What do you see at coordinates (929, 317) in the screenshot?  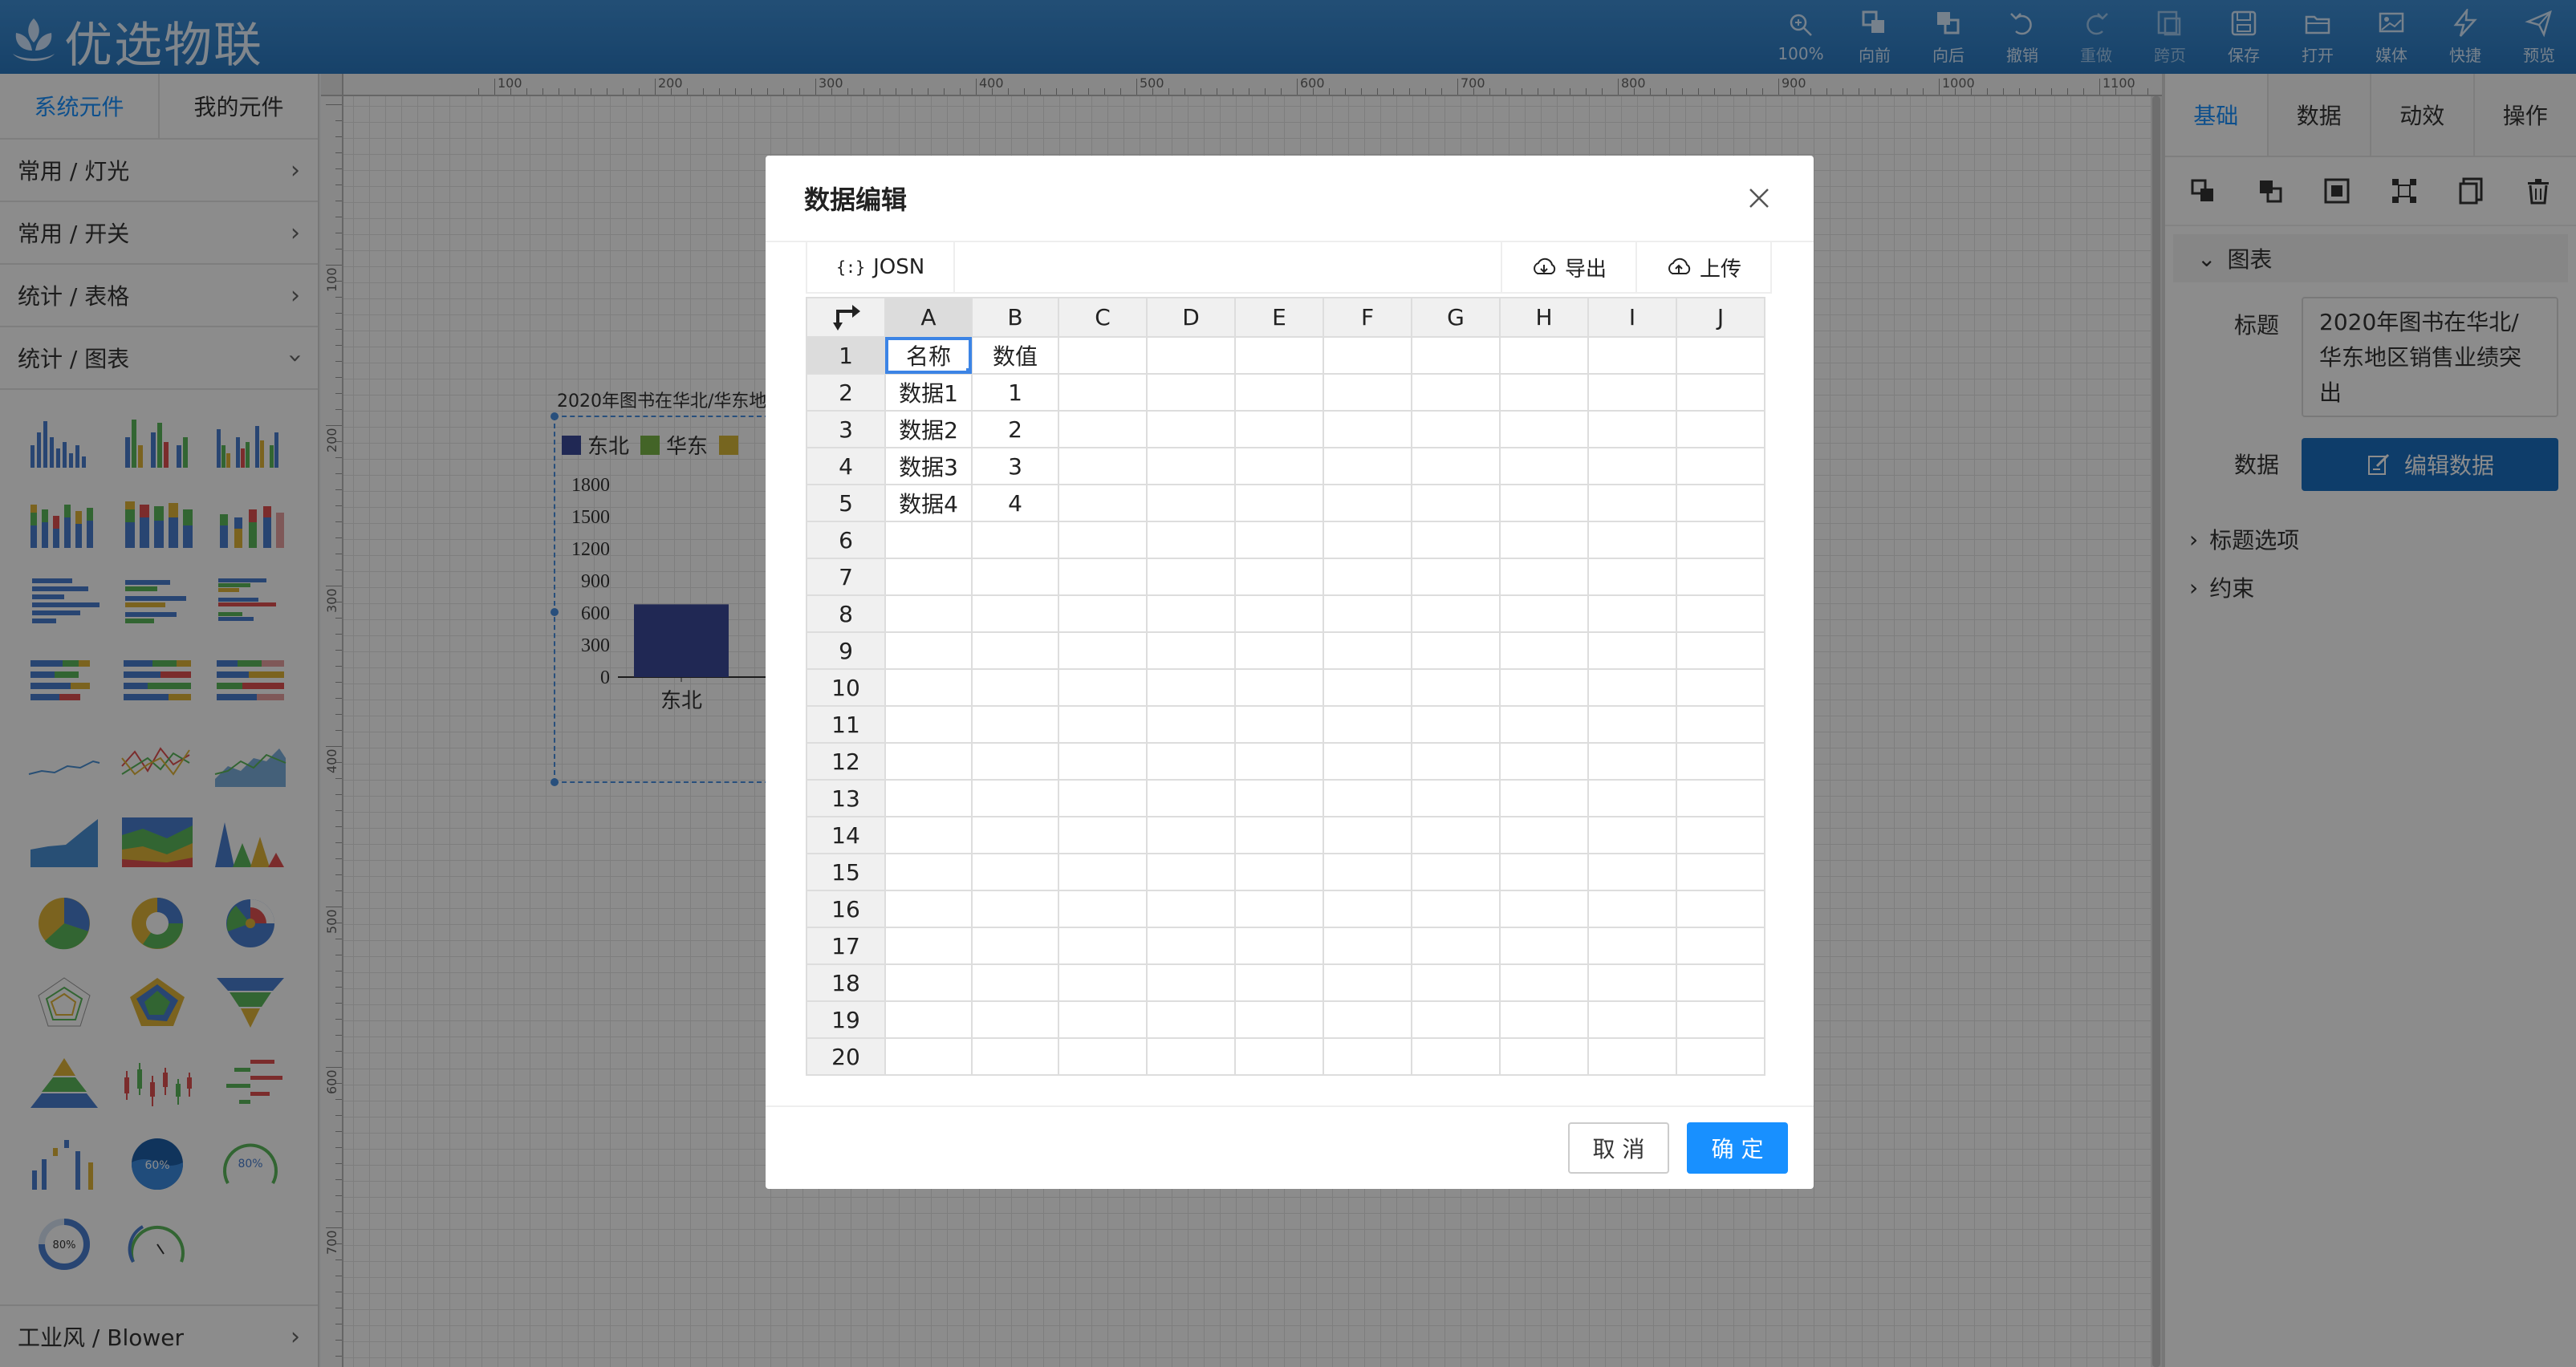 I see `column-header: A` at bounding box center [929, 317].